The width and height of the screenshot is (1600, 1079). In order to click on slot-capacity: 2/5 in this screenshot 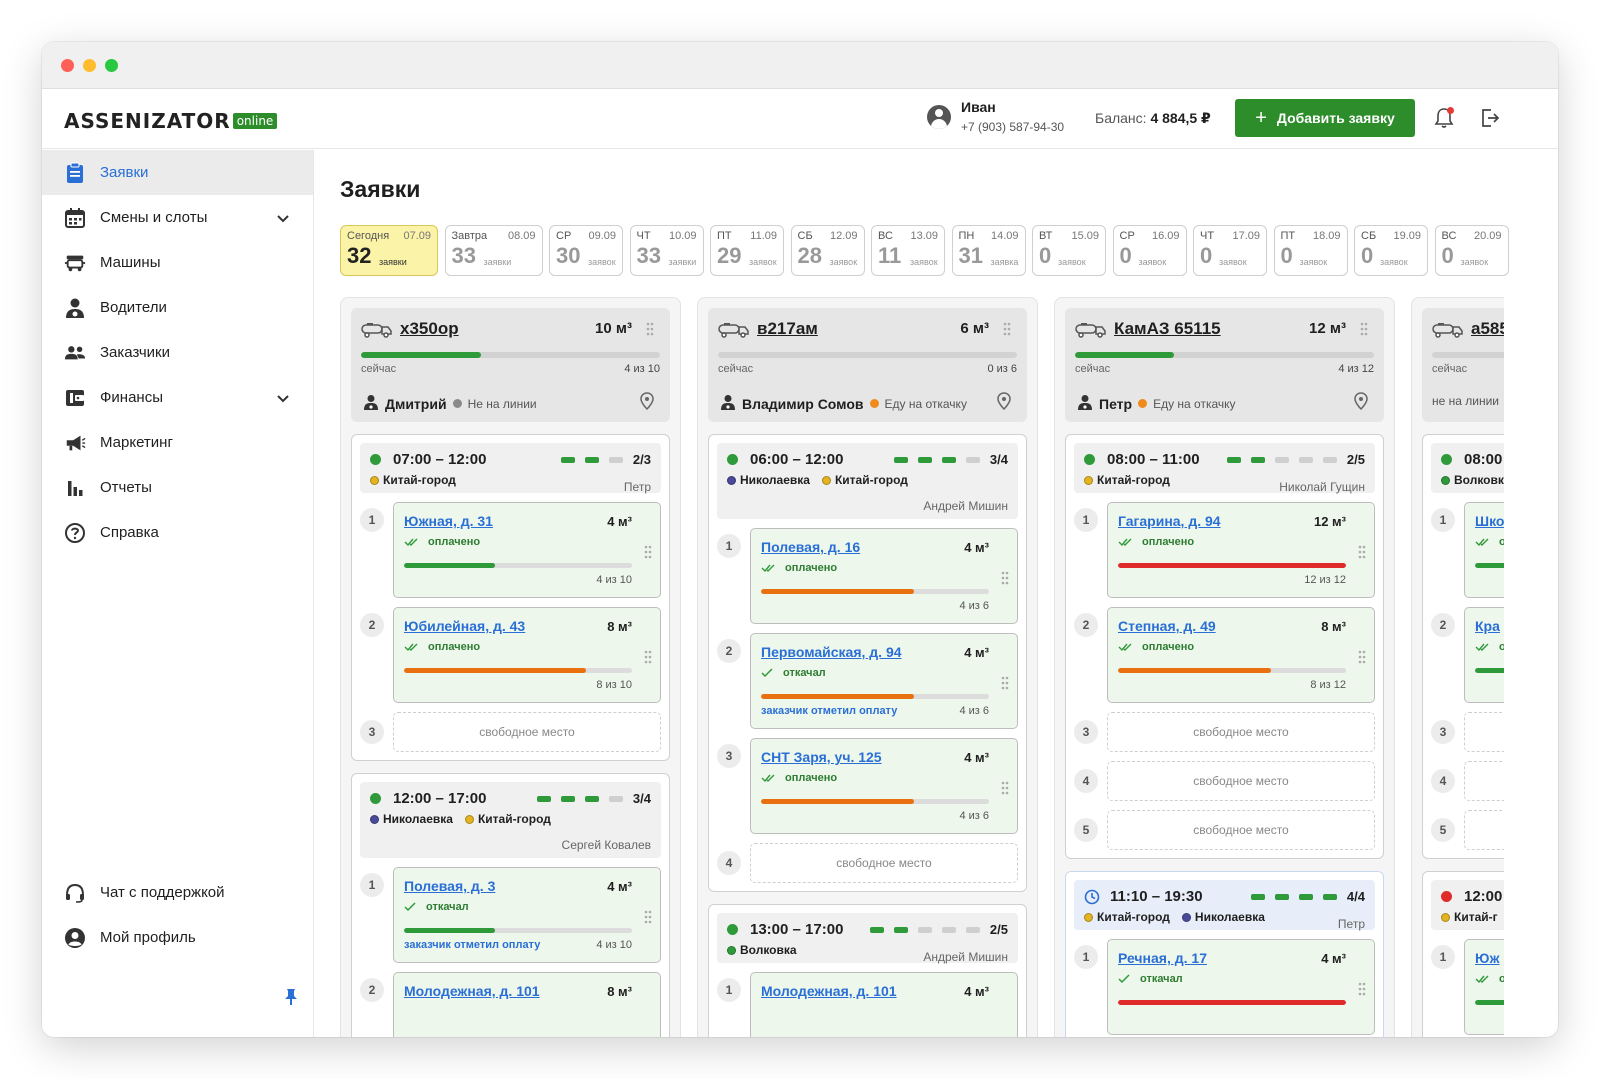, I will do `click(1292, 459)`.